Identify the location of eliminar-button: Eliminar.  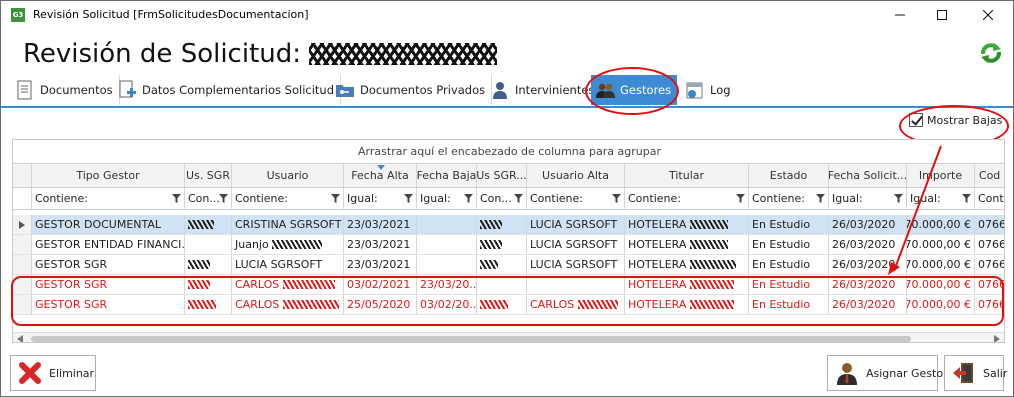
(53, 373).